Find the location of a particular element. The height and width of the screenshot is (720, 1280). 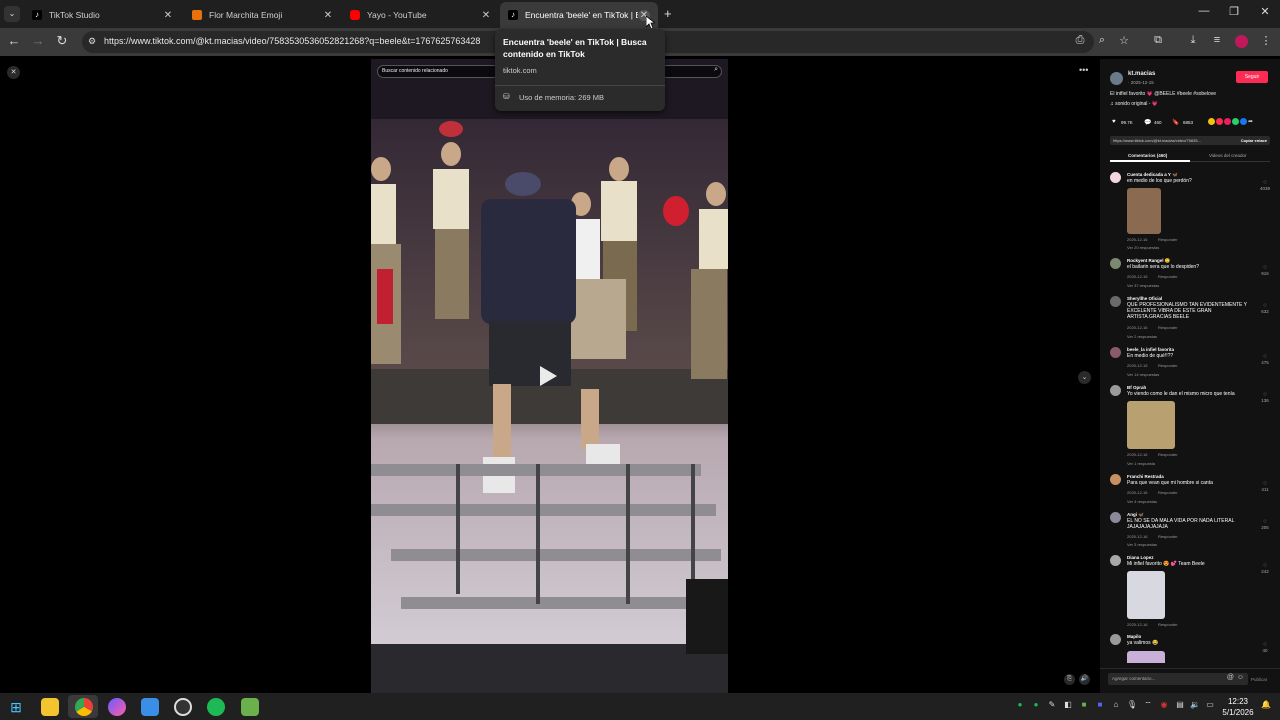

copy-link-button: Copiar enlace is located at coordinates (1254, 140).